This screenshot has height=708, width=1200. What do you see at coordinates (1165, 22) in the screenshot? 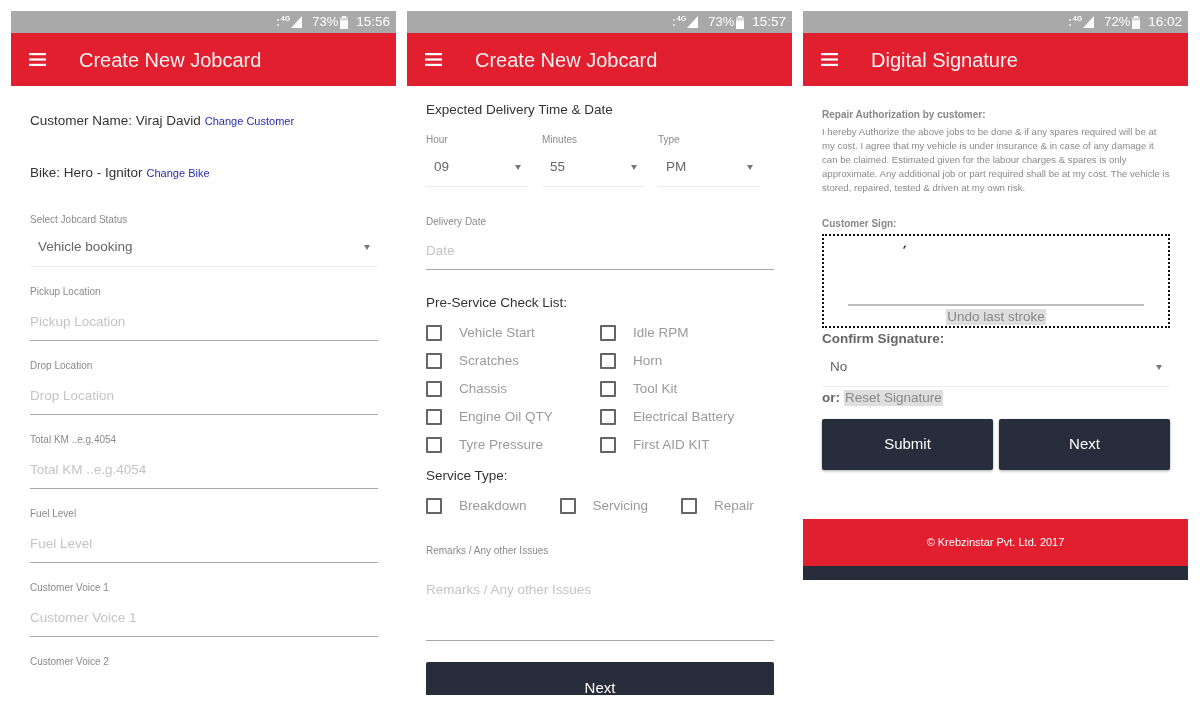
I see `clock-time: 16:02` at bounding box center [1165, 22].